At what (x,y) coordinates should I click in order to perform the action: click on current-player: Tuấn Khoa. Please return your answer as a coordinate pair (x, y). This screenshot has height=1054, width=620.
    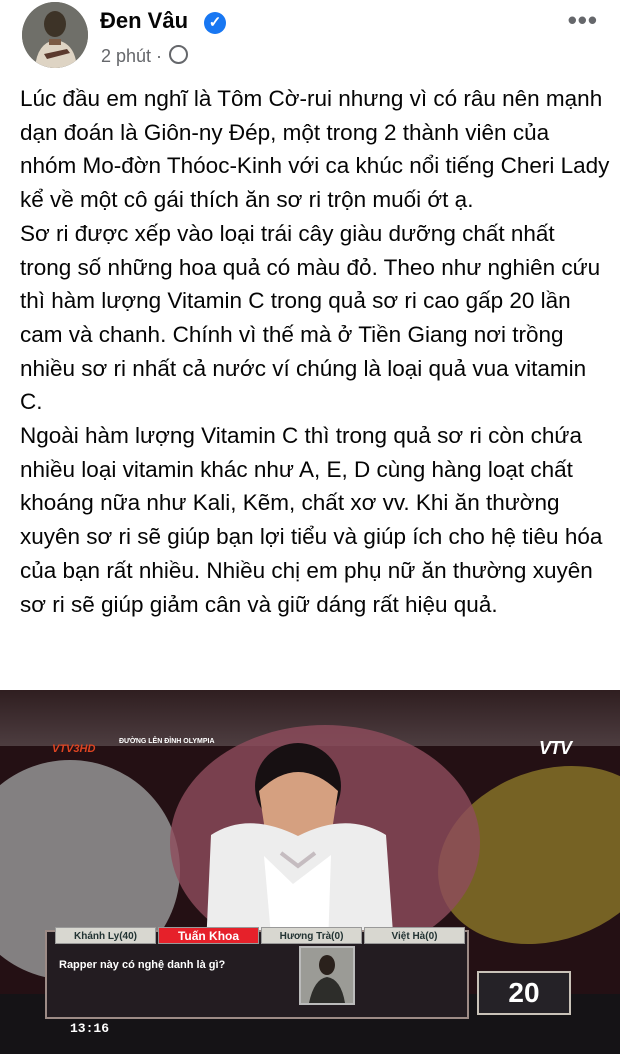
    Looking at the image, I should click on (208, 935).